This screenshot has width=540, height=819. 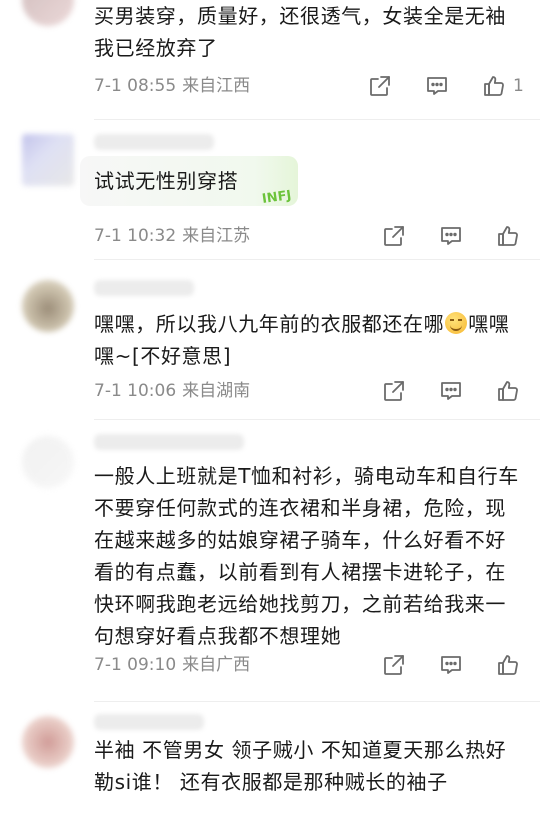 What do you see at coordinates (456, 323) in the screenshot?
I see `smile-emoji-icon` at bounding box center [456, 323].